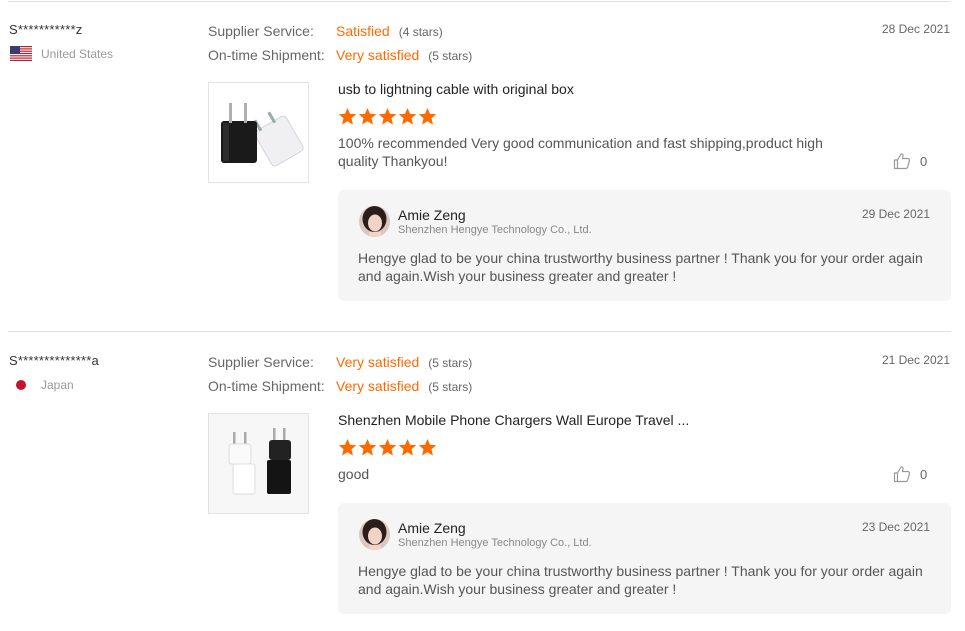  What do you see at coordinates (895, 527) in the screenshot?
I see `reply-date: 23 Dec 2021` at bounding box center [895, 527].